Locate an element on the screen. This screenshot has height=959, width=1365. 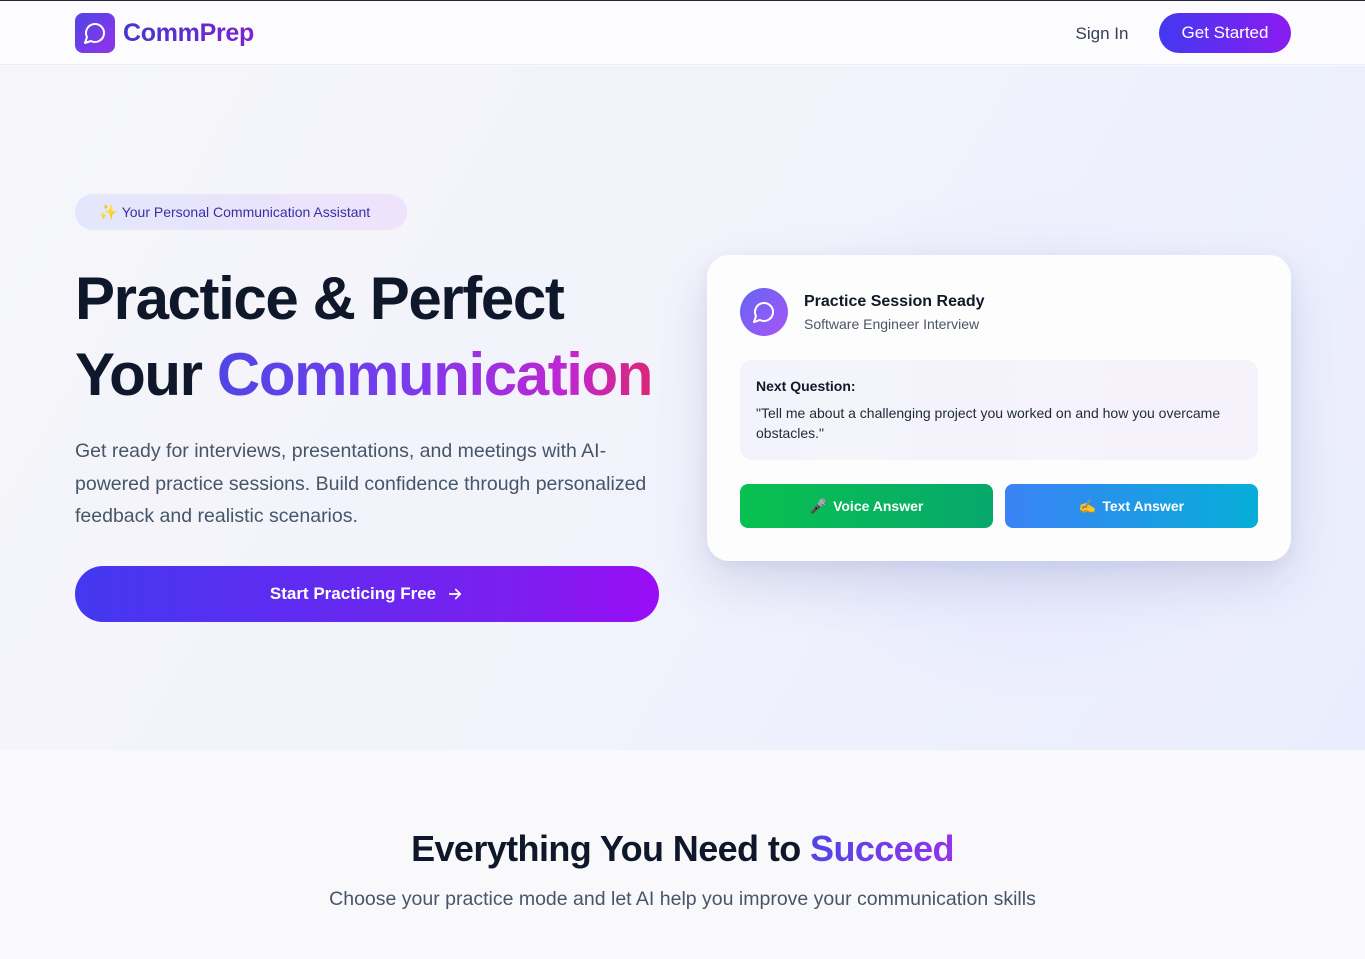
get-started-button: Get Started is located at coordinates (1225, 33).